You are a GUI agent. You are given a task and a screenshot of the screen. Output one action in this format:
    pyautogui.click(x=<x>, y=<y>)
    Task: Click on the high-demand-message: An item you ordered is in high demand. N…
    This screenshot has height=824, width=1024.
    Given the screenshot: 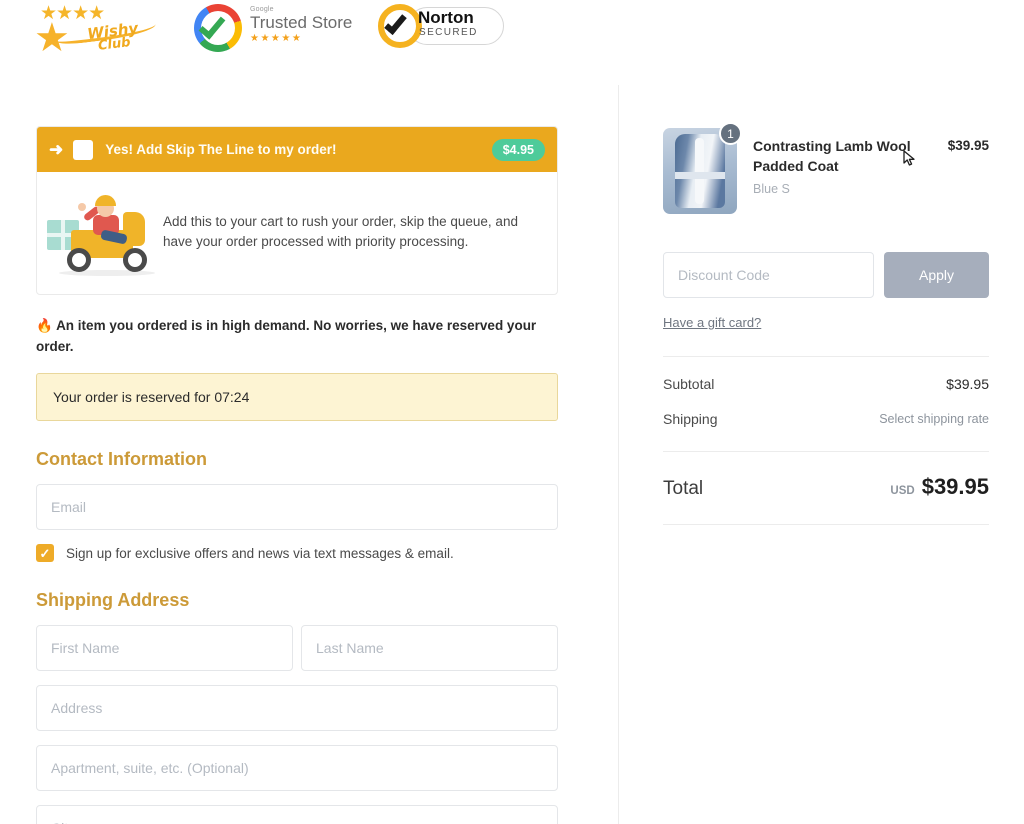 What is the action you would take?
    pyautogui.click(x=286, y=336)
    